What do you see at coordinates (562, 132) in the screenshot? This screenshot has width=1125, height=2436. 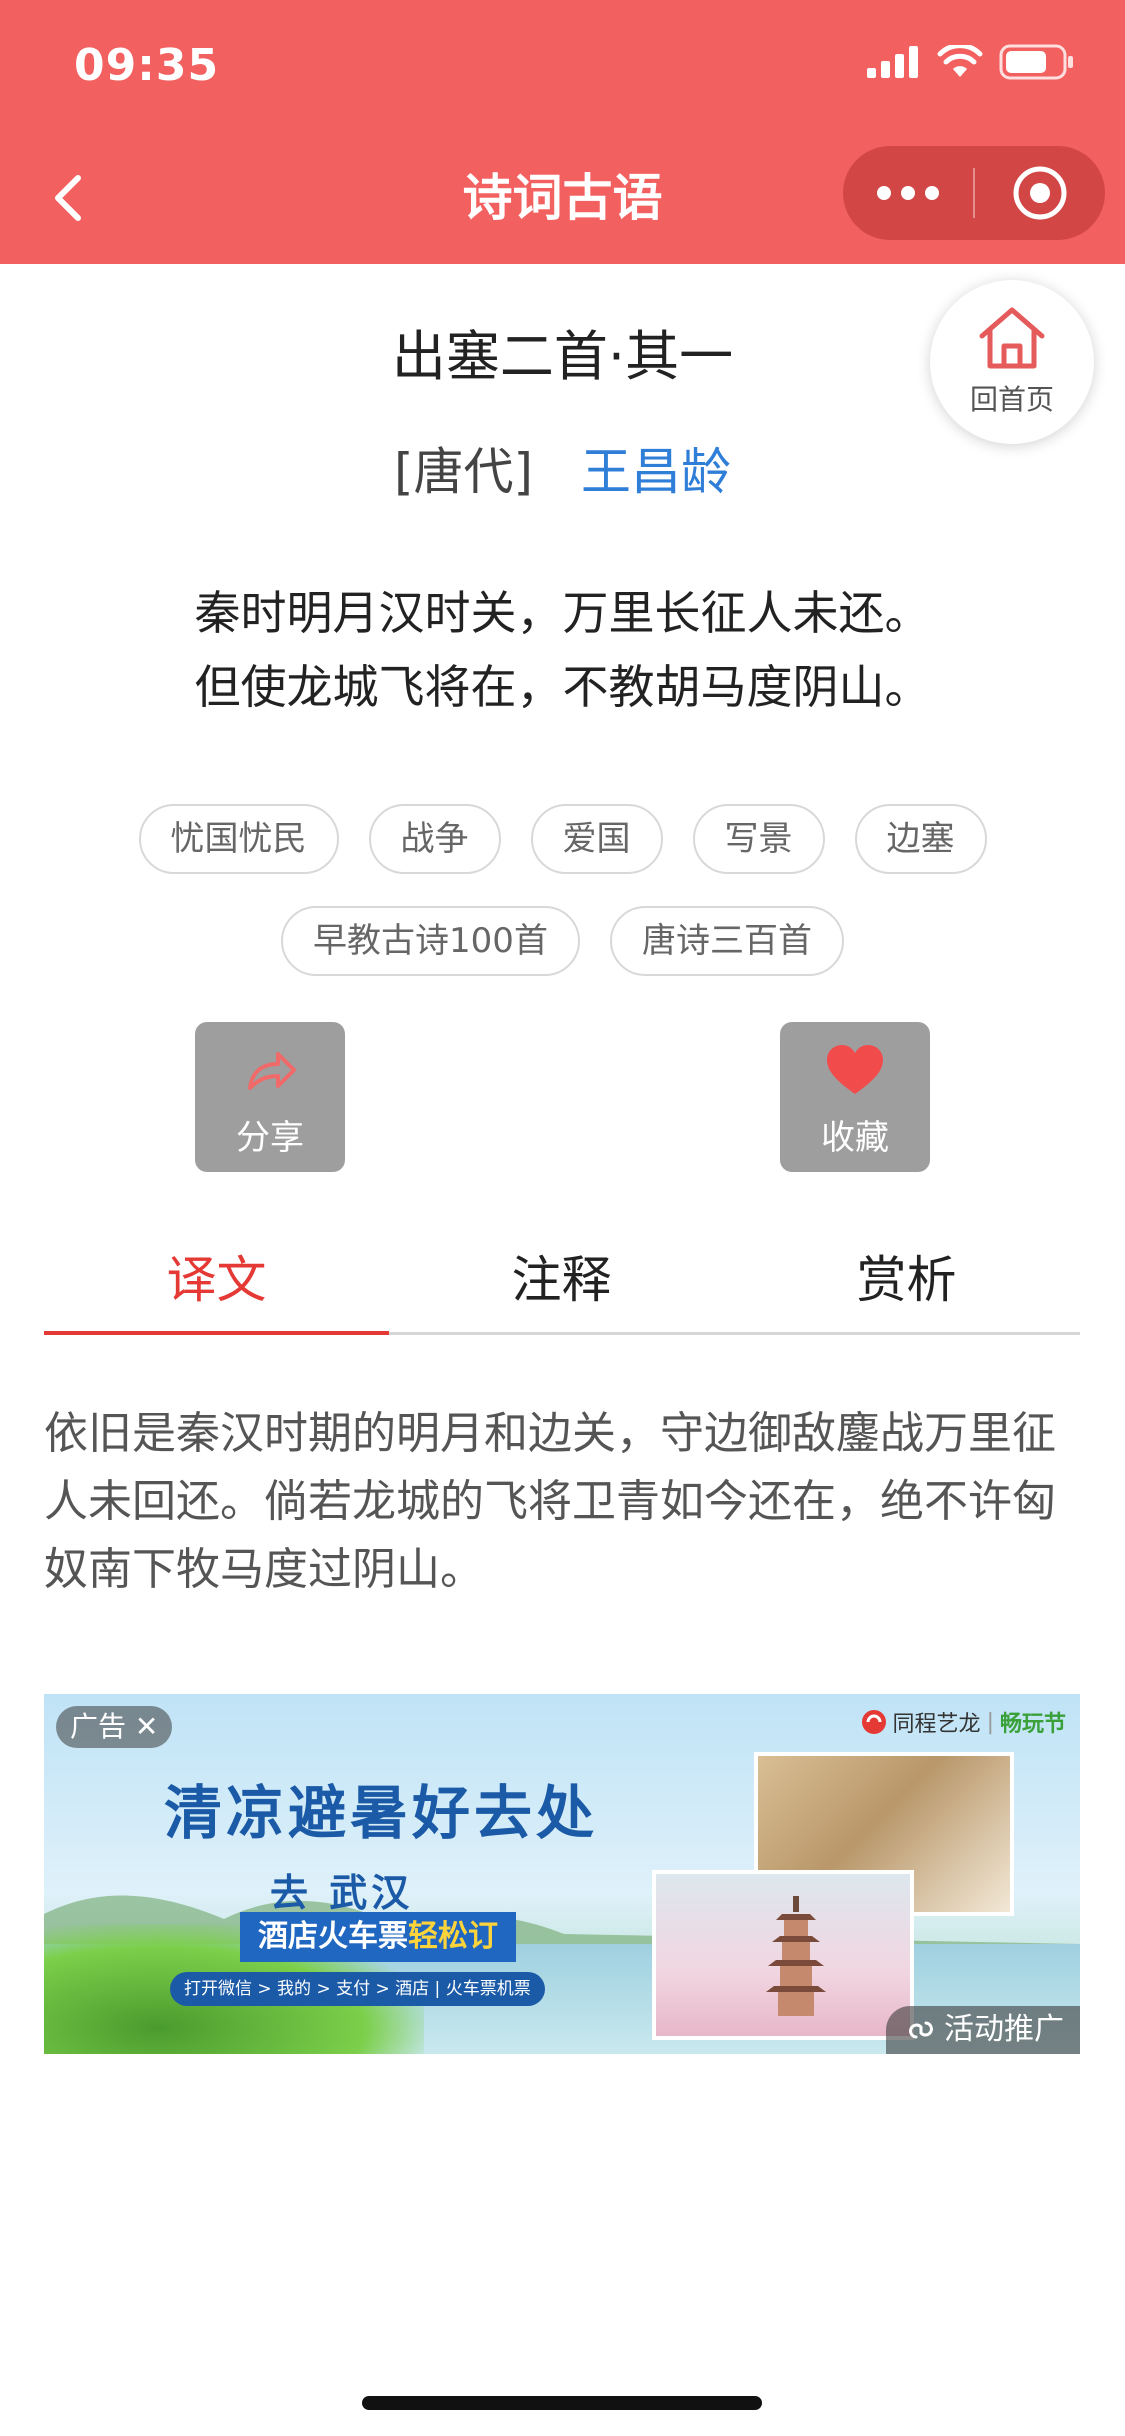 I see `header-bar: 09:35 诗词古语` at bounding box center [562, 132].